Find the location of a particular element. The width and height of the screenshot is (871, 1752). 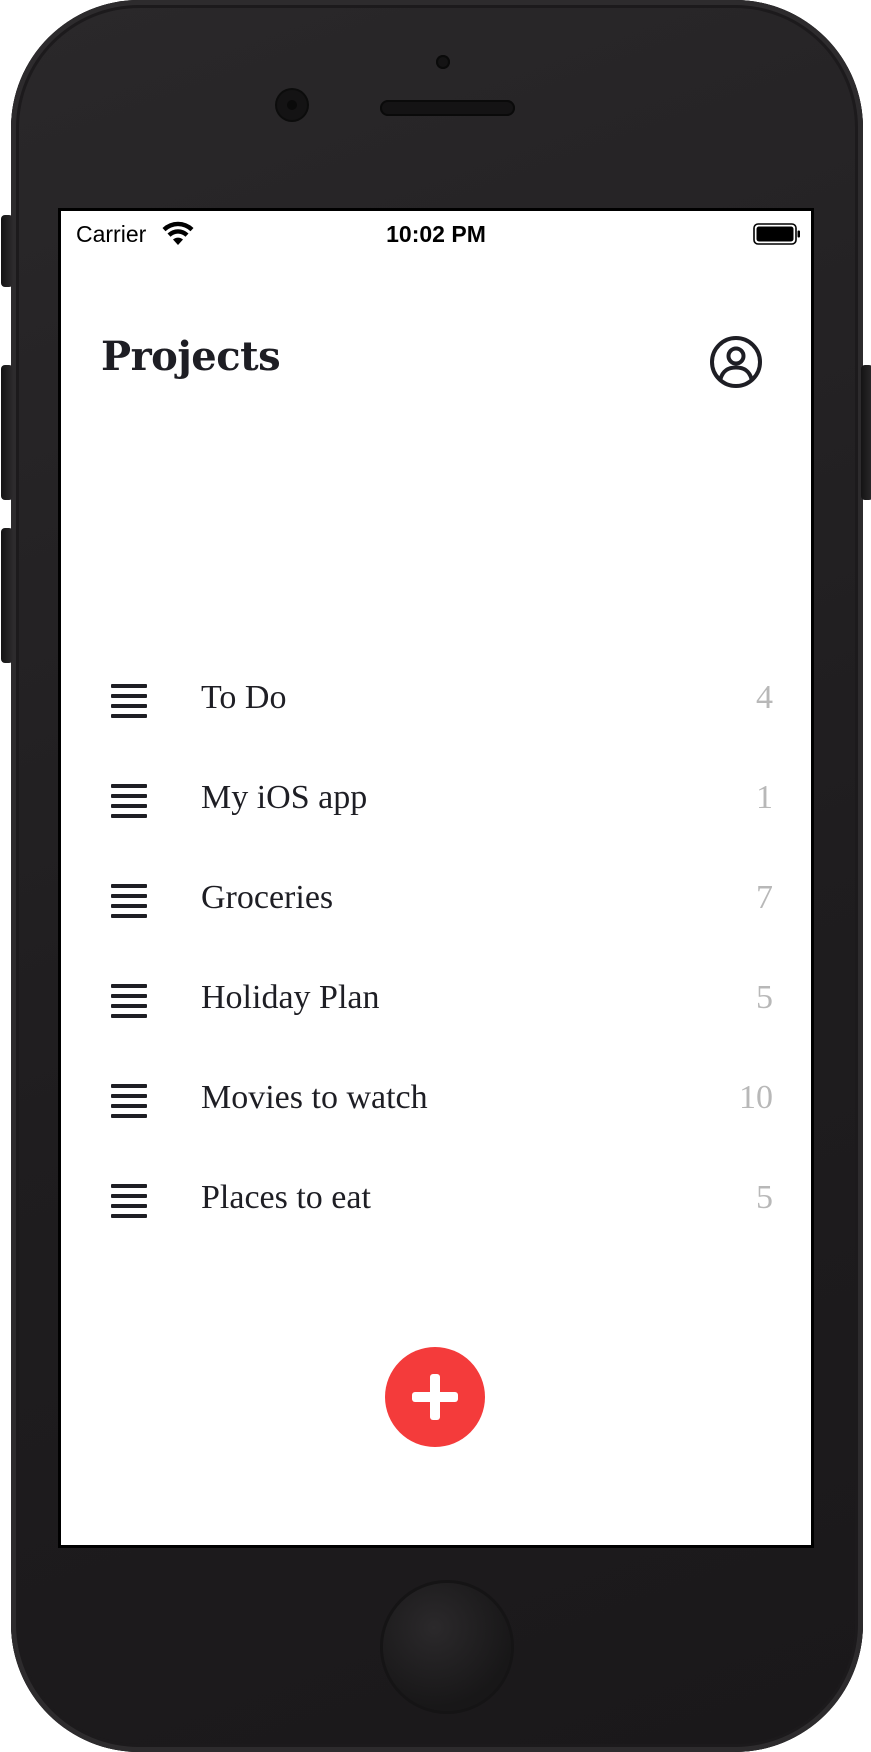

project-name: Movies to watch is located at coordinates (314, 1097).